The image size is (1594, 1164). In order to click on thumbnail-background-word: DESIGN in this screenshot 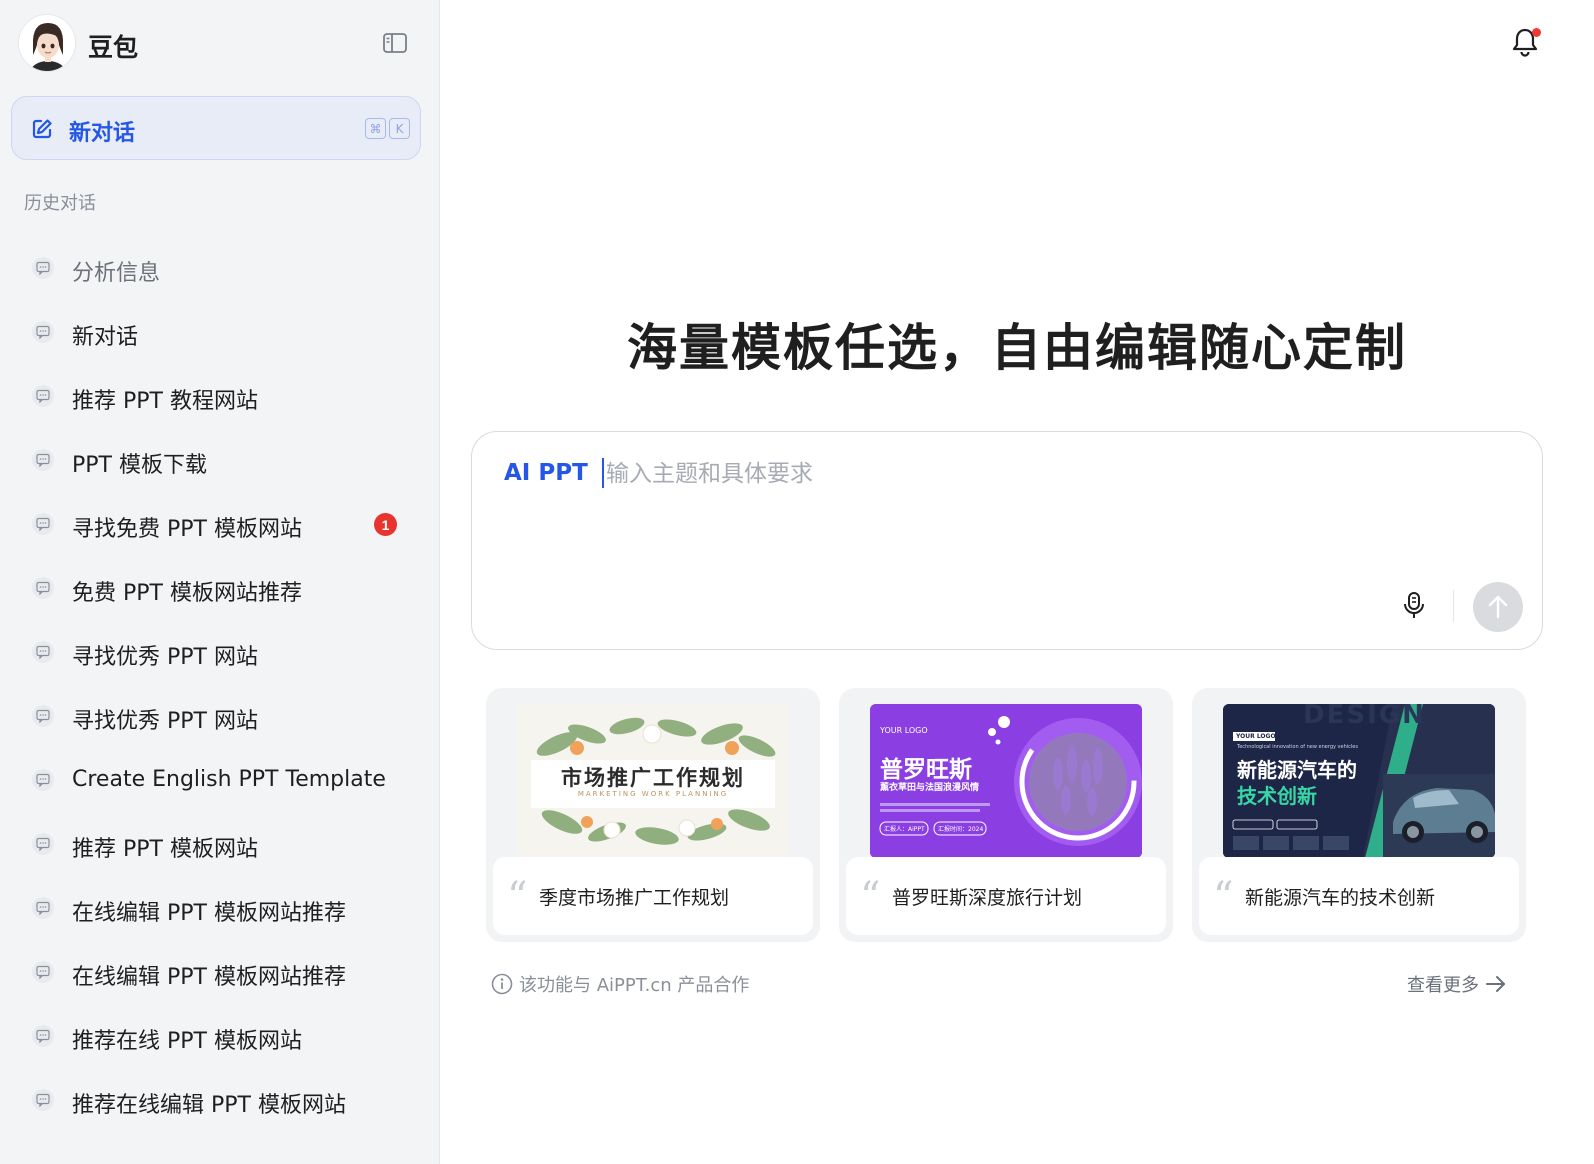, I will do `click(1364, 717)`.